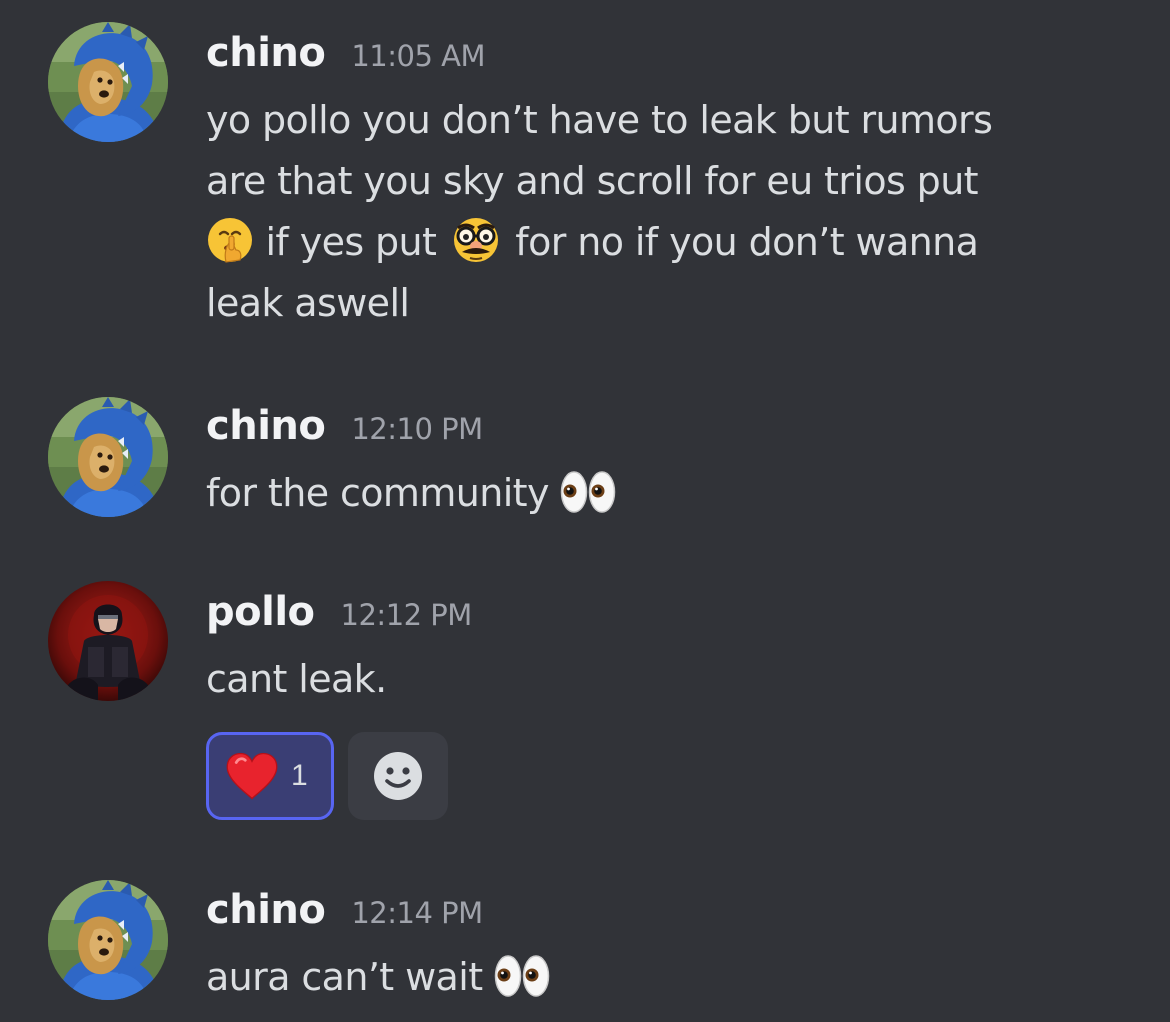  I want to click on message-line: leak aswell, so click(308, 303).